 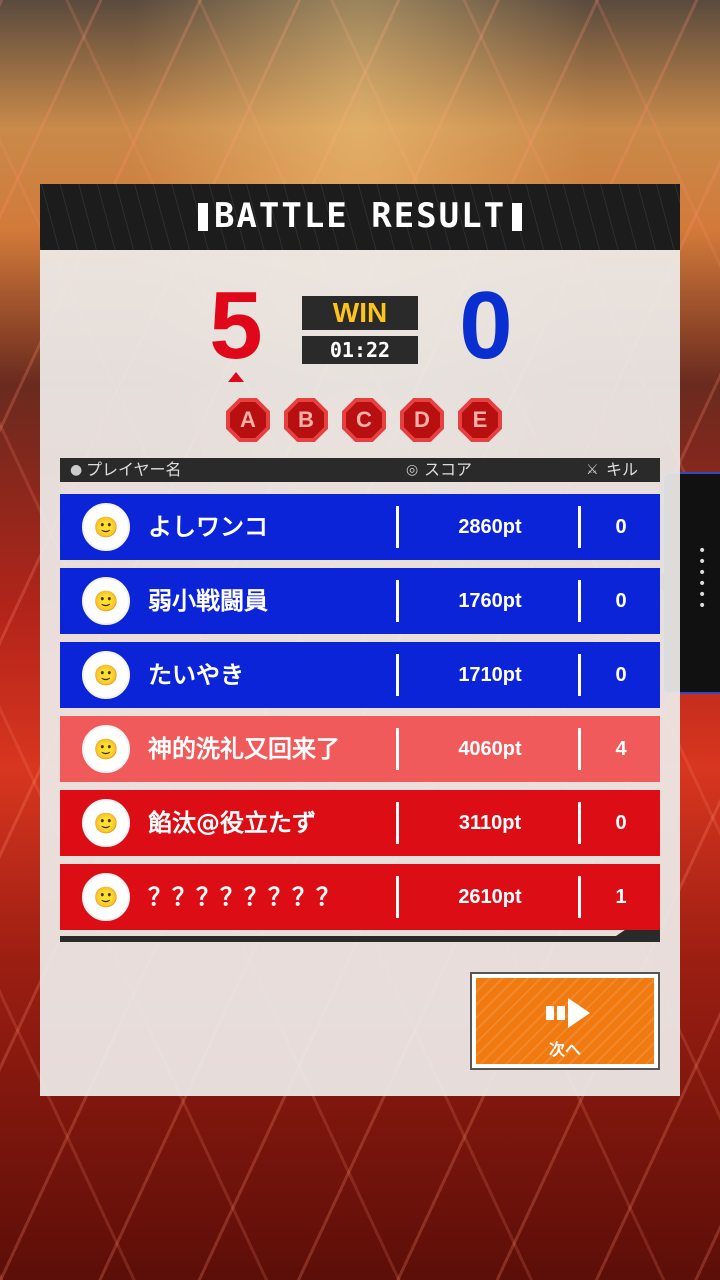 I want to click on player-score: 1710pt, so click(x=490, y=675).